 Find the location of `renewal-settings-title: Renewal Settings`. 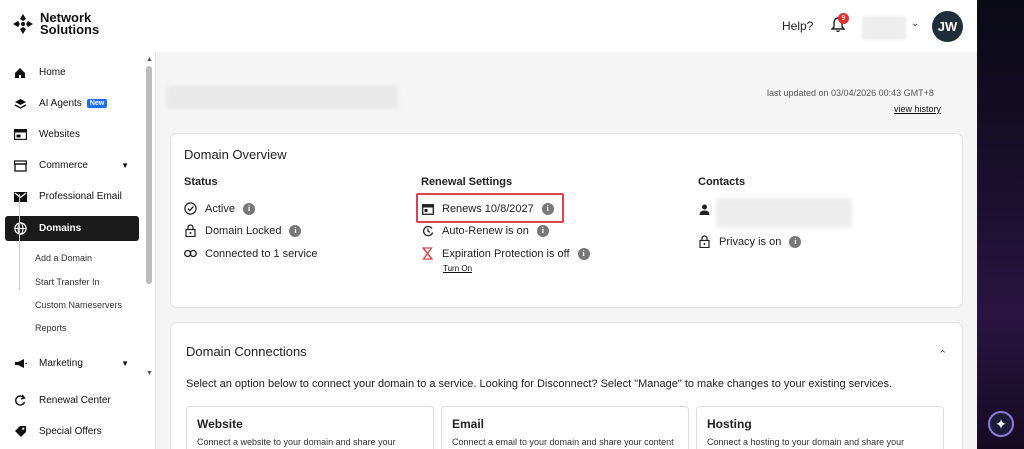

renewal-settings-title: Renewal Settings is located at coordinates (467, 182).